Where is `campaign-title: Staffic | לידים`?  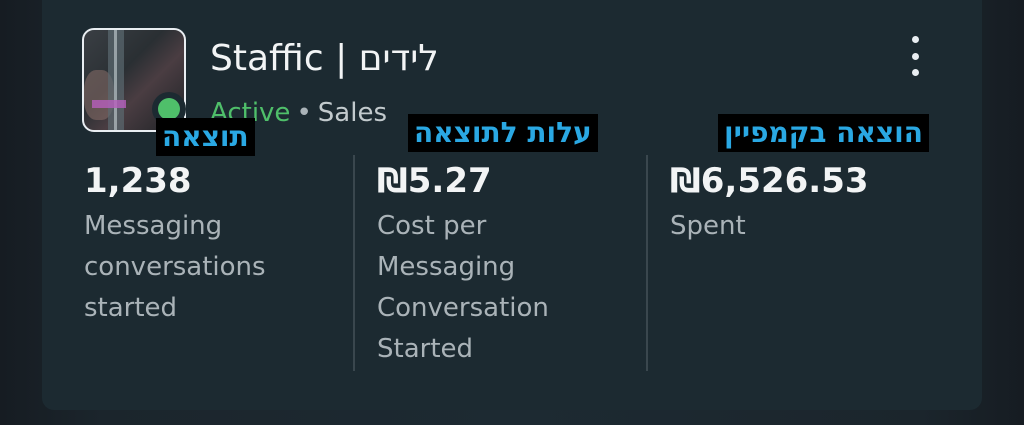 campaign-title: Staffic | לידים is located at coordinates (324, 58).